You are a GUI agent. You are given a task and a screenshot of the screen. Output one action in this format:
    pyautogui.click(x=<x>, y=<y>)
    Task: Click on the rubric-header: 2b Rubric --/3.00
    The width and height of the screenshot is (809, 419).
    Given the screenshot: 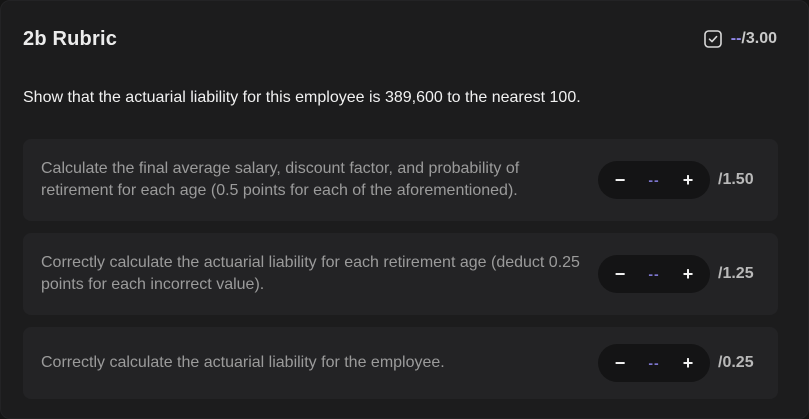 What is the action you would take?
    pyautogui.click(x=400, y=39)
    